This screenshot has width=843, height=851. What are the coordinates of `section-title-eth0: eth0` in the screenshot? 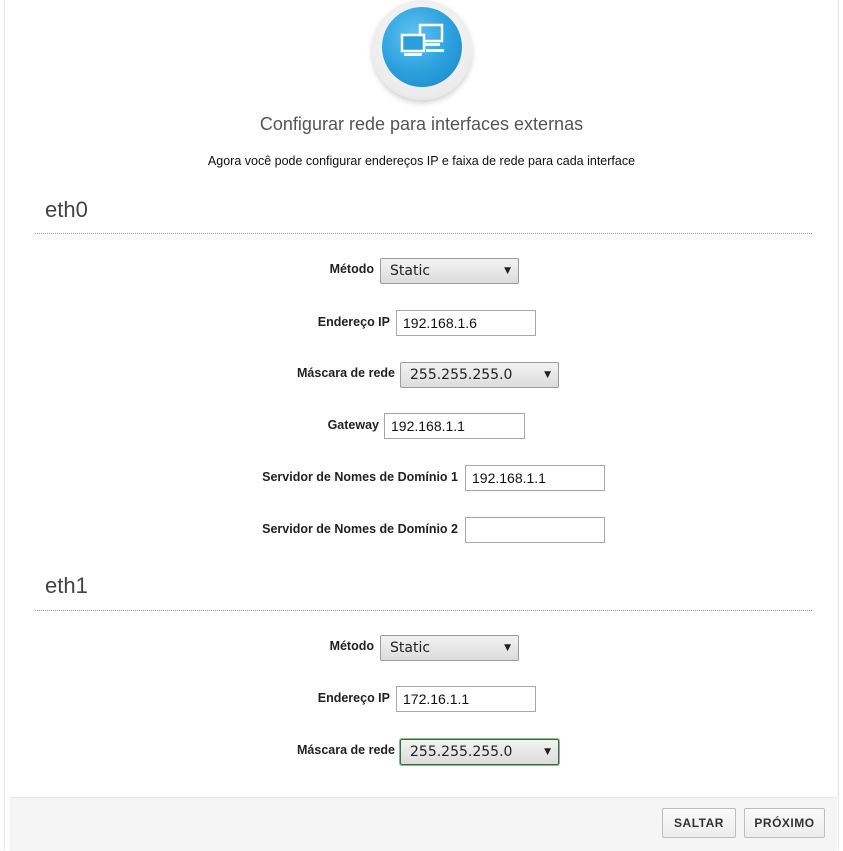 It's located at (66, 209).